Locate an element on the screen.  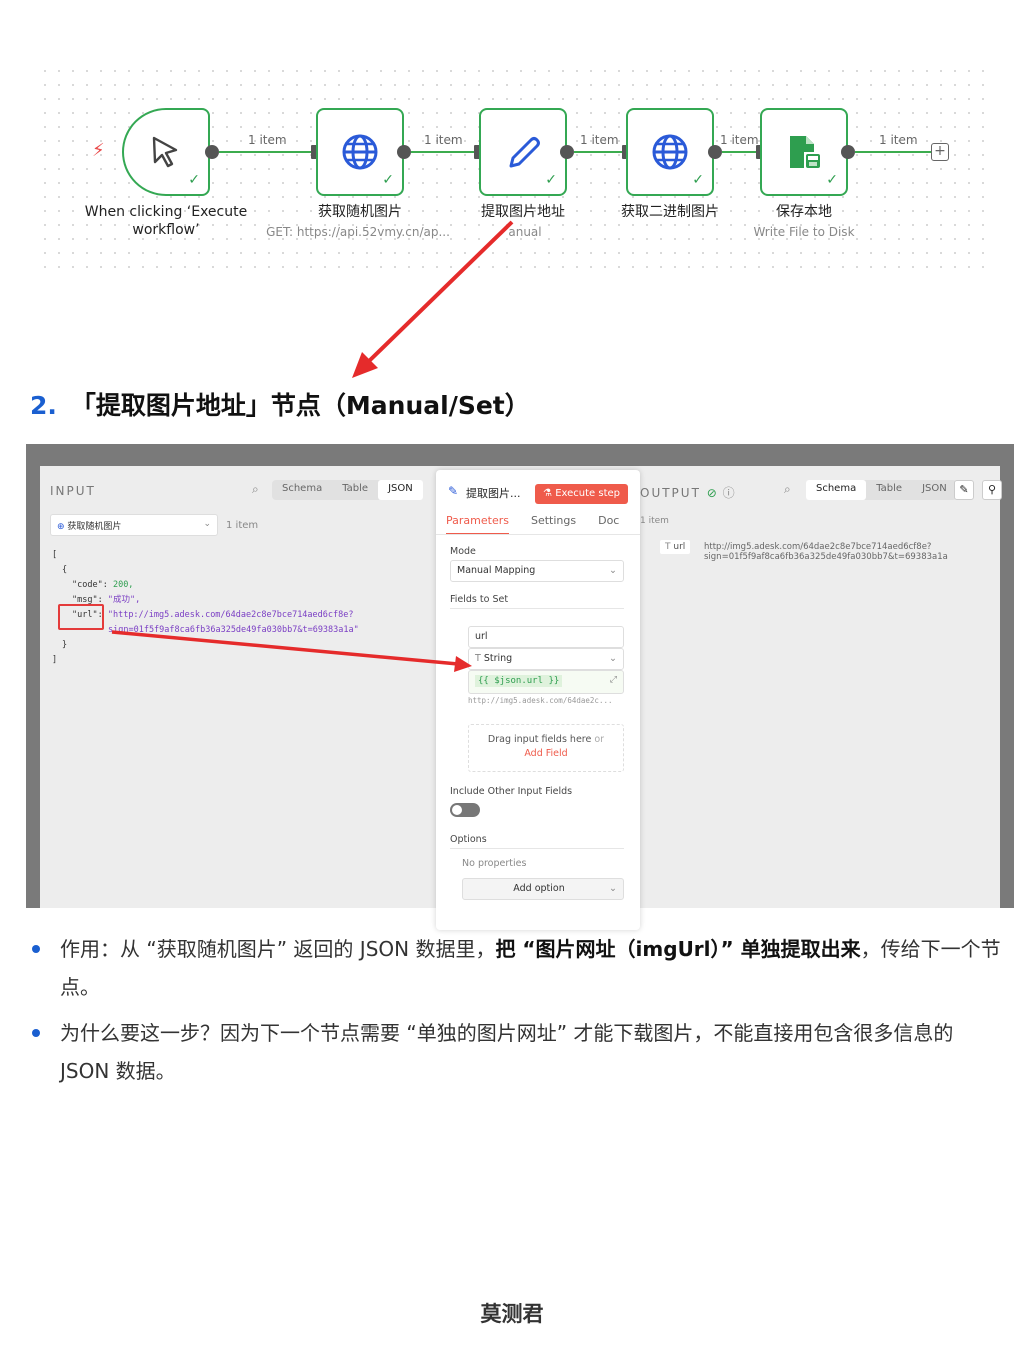
lightning-icon: ⚡ is located at coordinates (98, 150).